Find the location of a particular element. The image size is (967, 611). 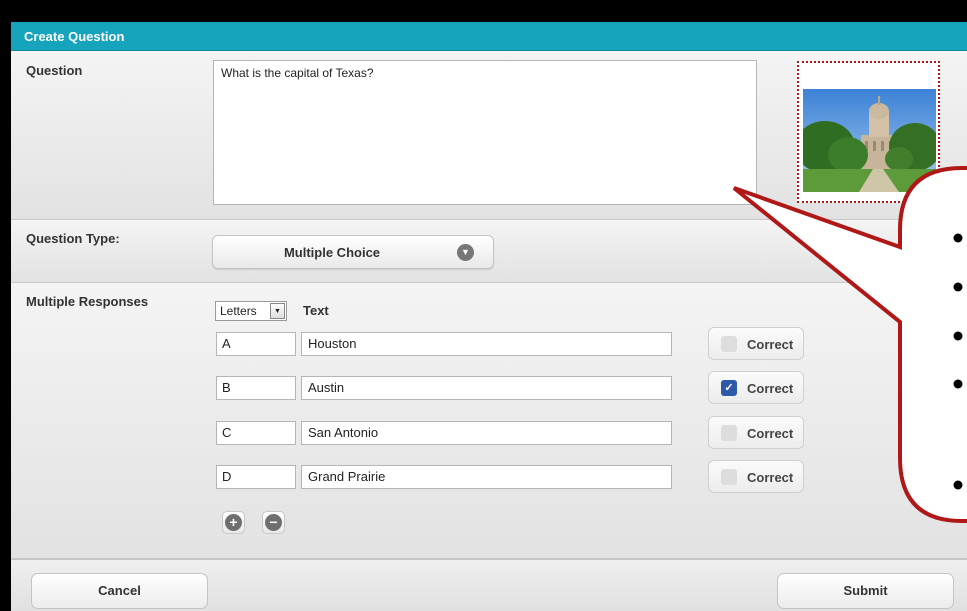

dialog-title: Create Question is located at coordinates (489, 36).